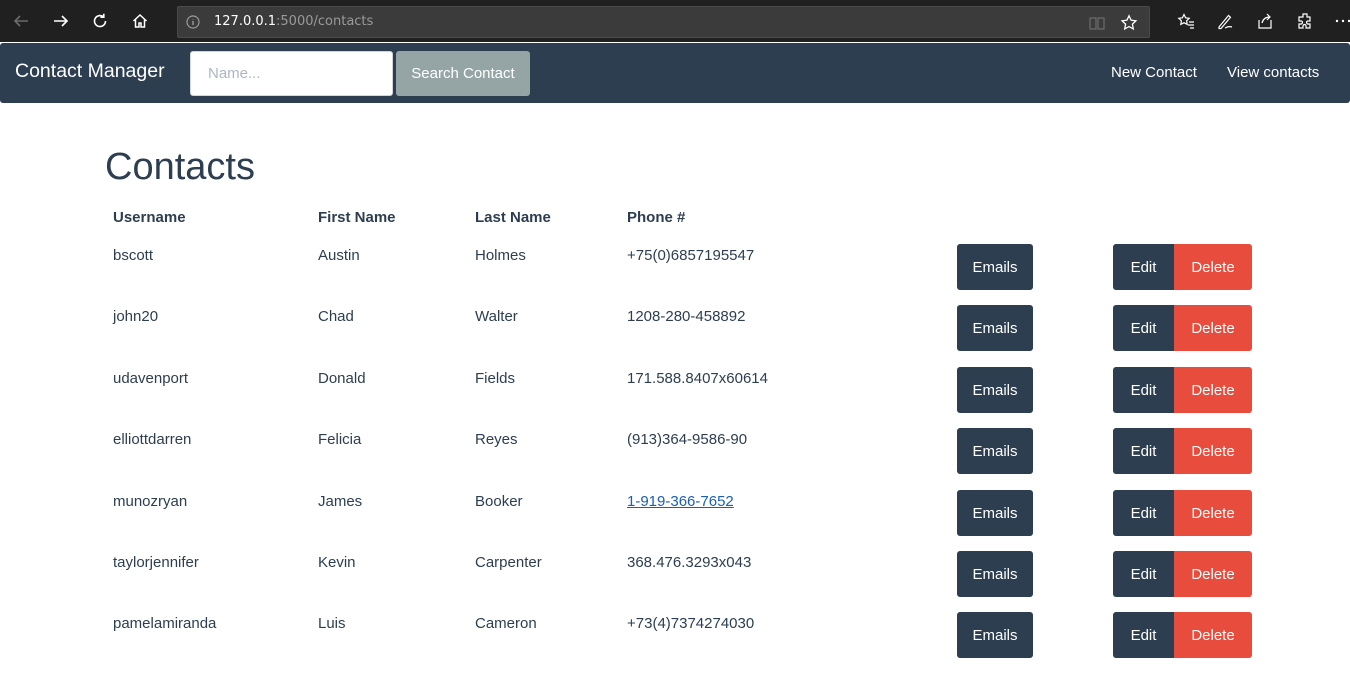 Image resolution: width=1350 pixels, height=674 pixels. I want to click on forward-button, so click(61, 21).